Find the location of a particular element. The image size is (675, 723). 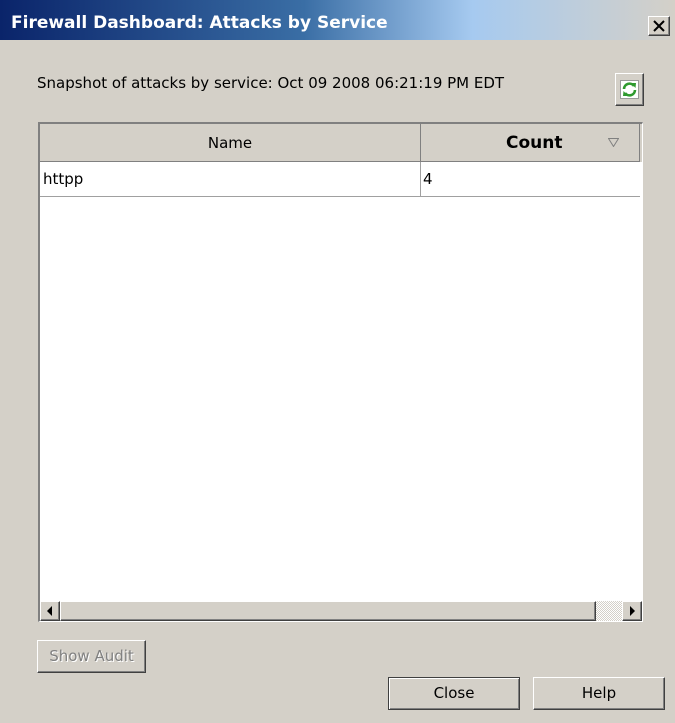

scroll-left-button is located at coordinates (50, 611).